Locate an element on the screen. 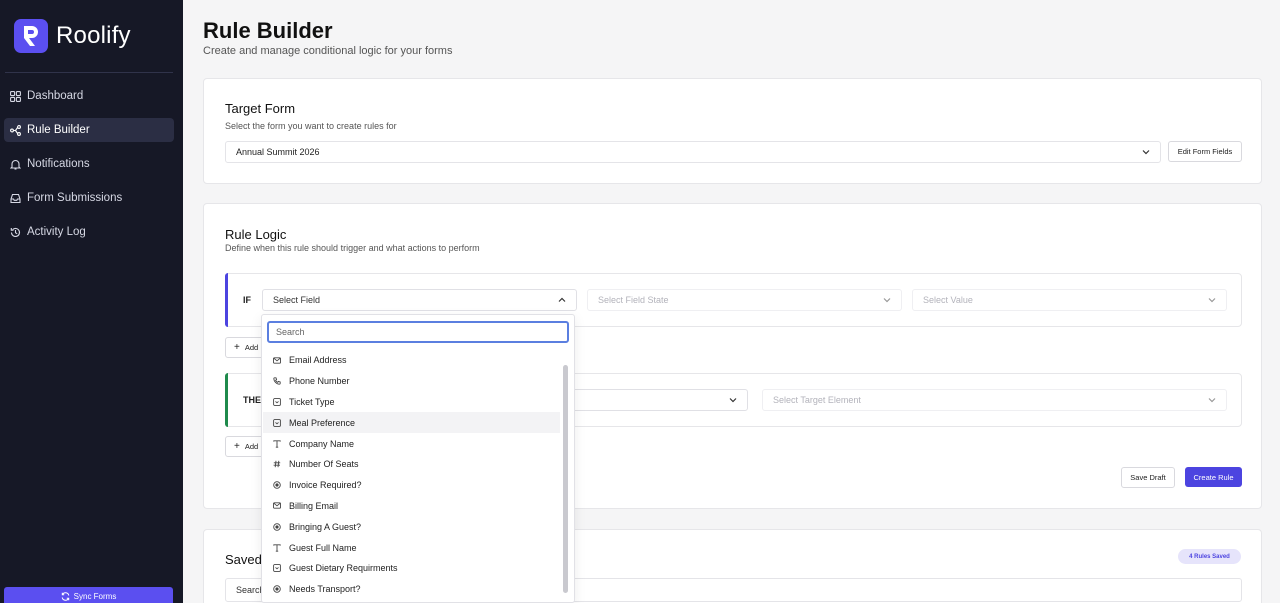  then-label: THE is located at coordinates (252, 400).